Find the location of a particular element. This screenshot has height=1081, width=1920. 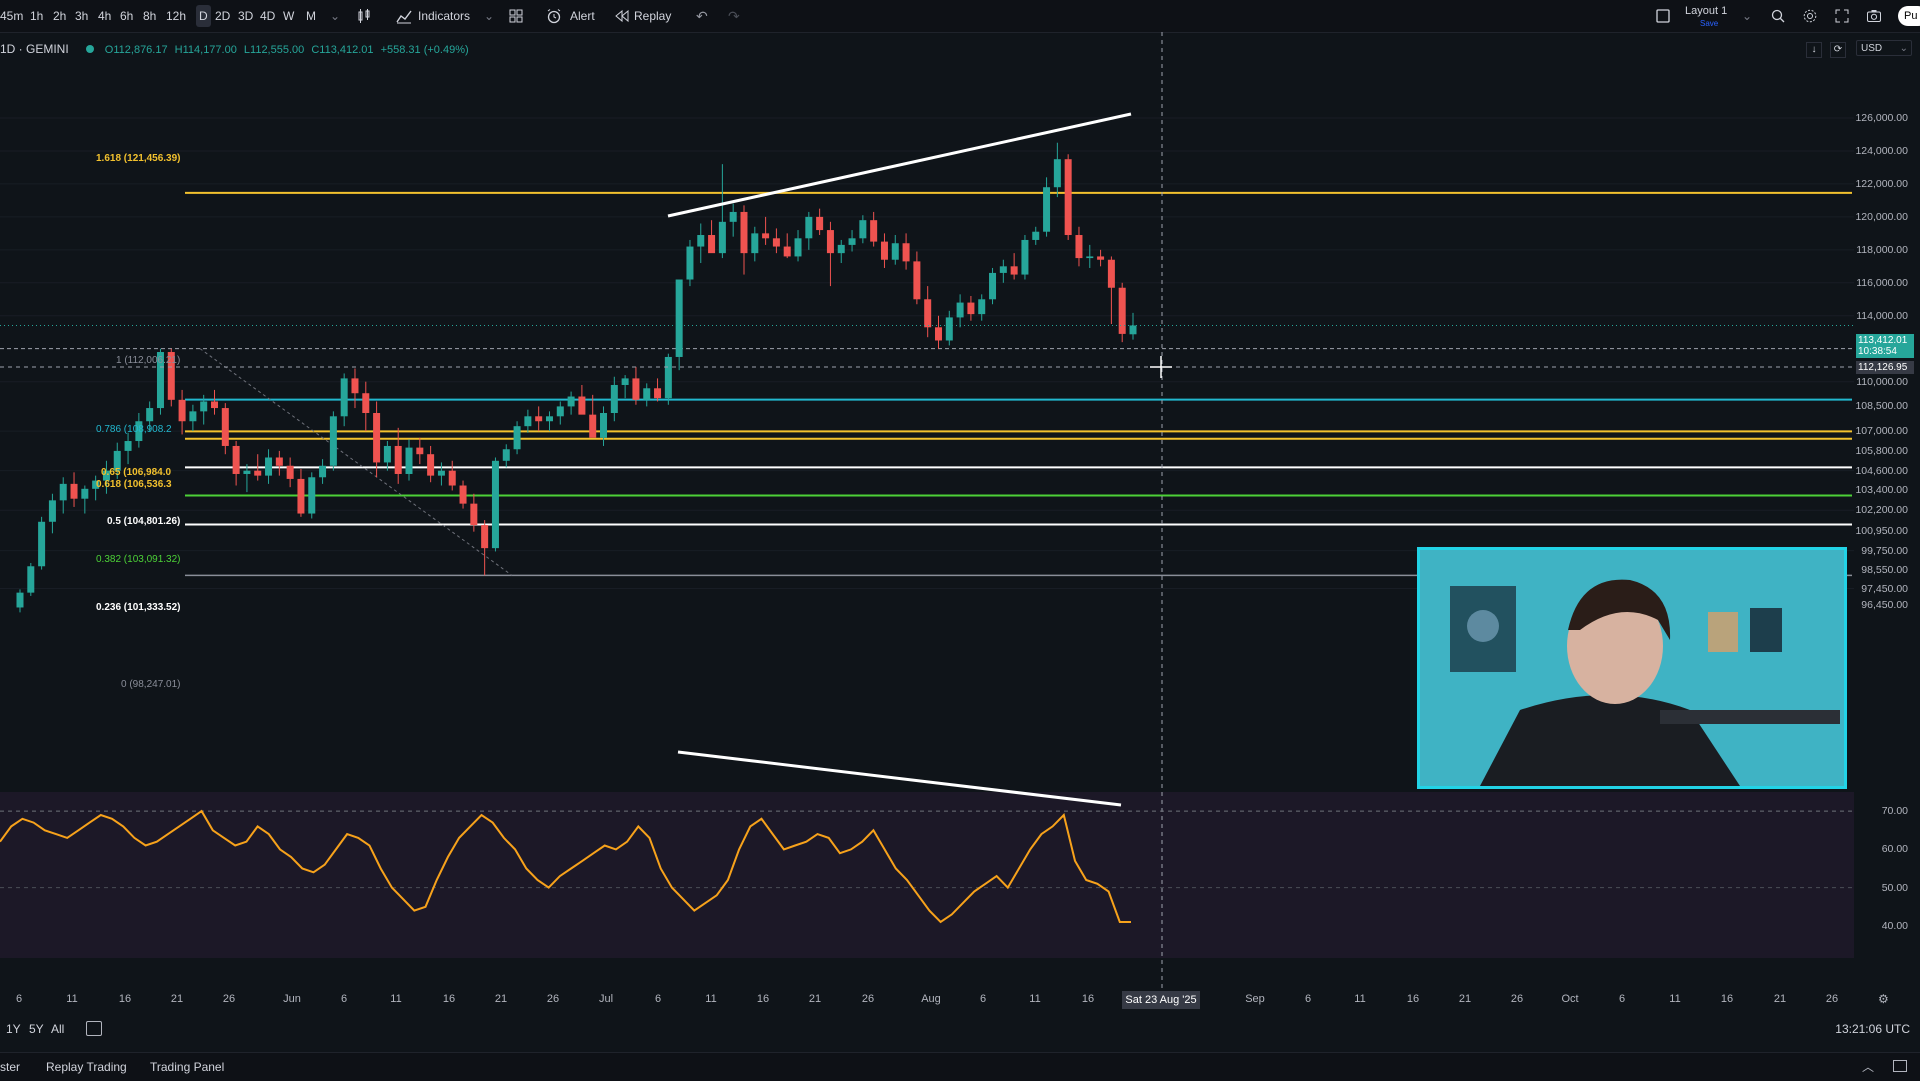

alert-clock-icon is located at coordinates (554, 16).